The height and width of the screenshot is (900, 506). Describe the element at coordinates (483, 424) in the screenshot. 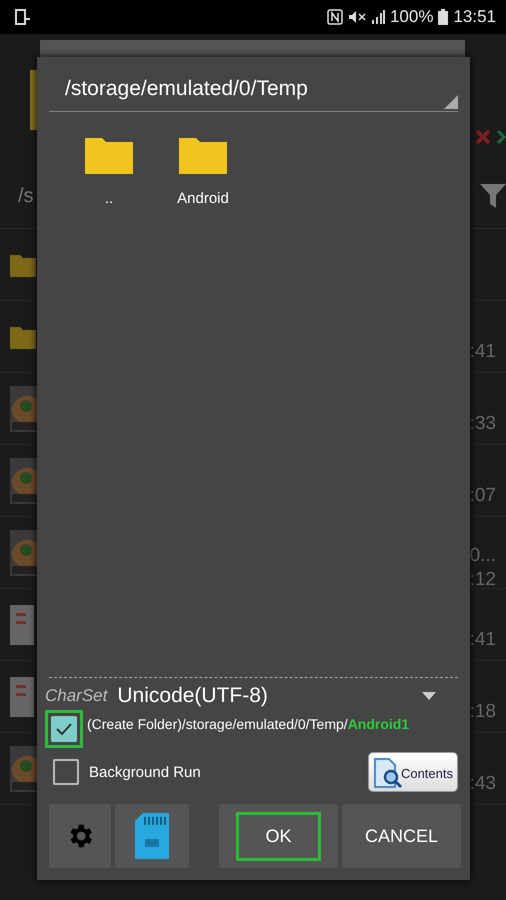

I see `file-time: :33` at that location.